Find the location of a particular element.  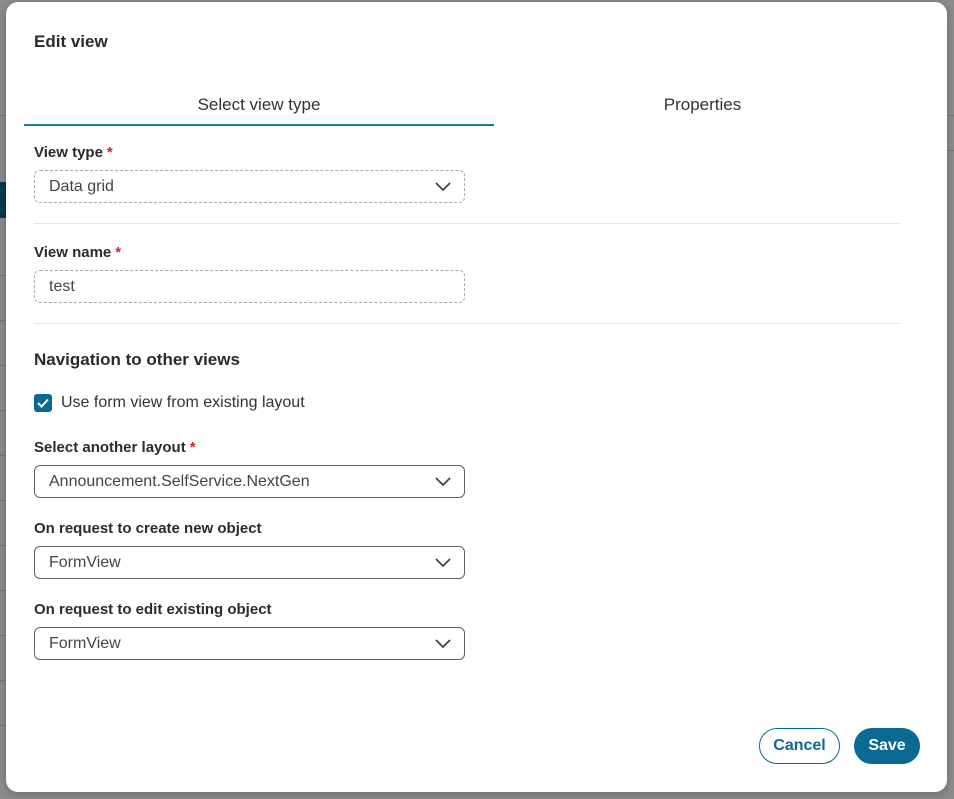

view-name-label-text: View name is located at coordinates (73, 252).